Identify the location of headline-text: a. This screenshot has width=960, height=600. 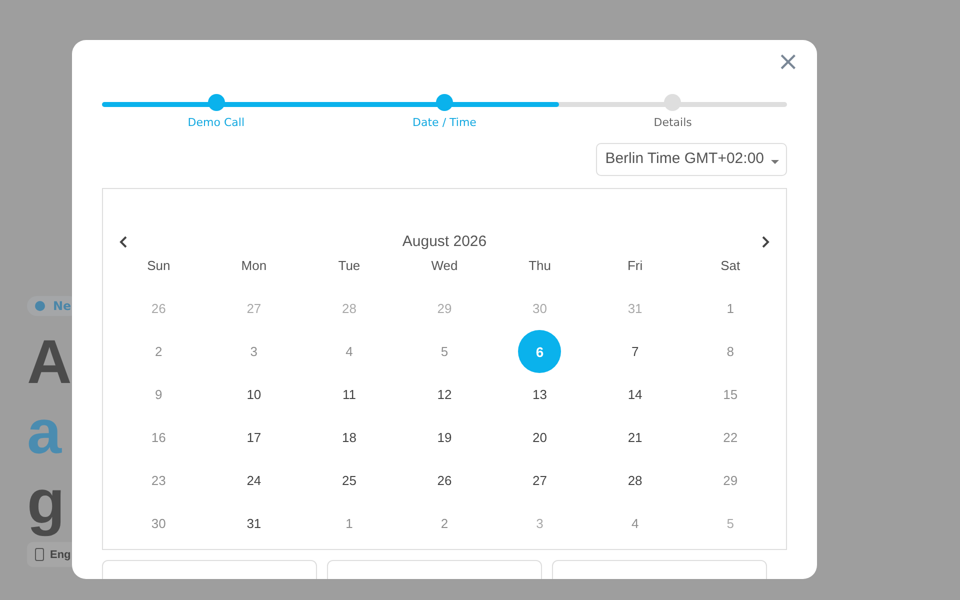
(45, 433).